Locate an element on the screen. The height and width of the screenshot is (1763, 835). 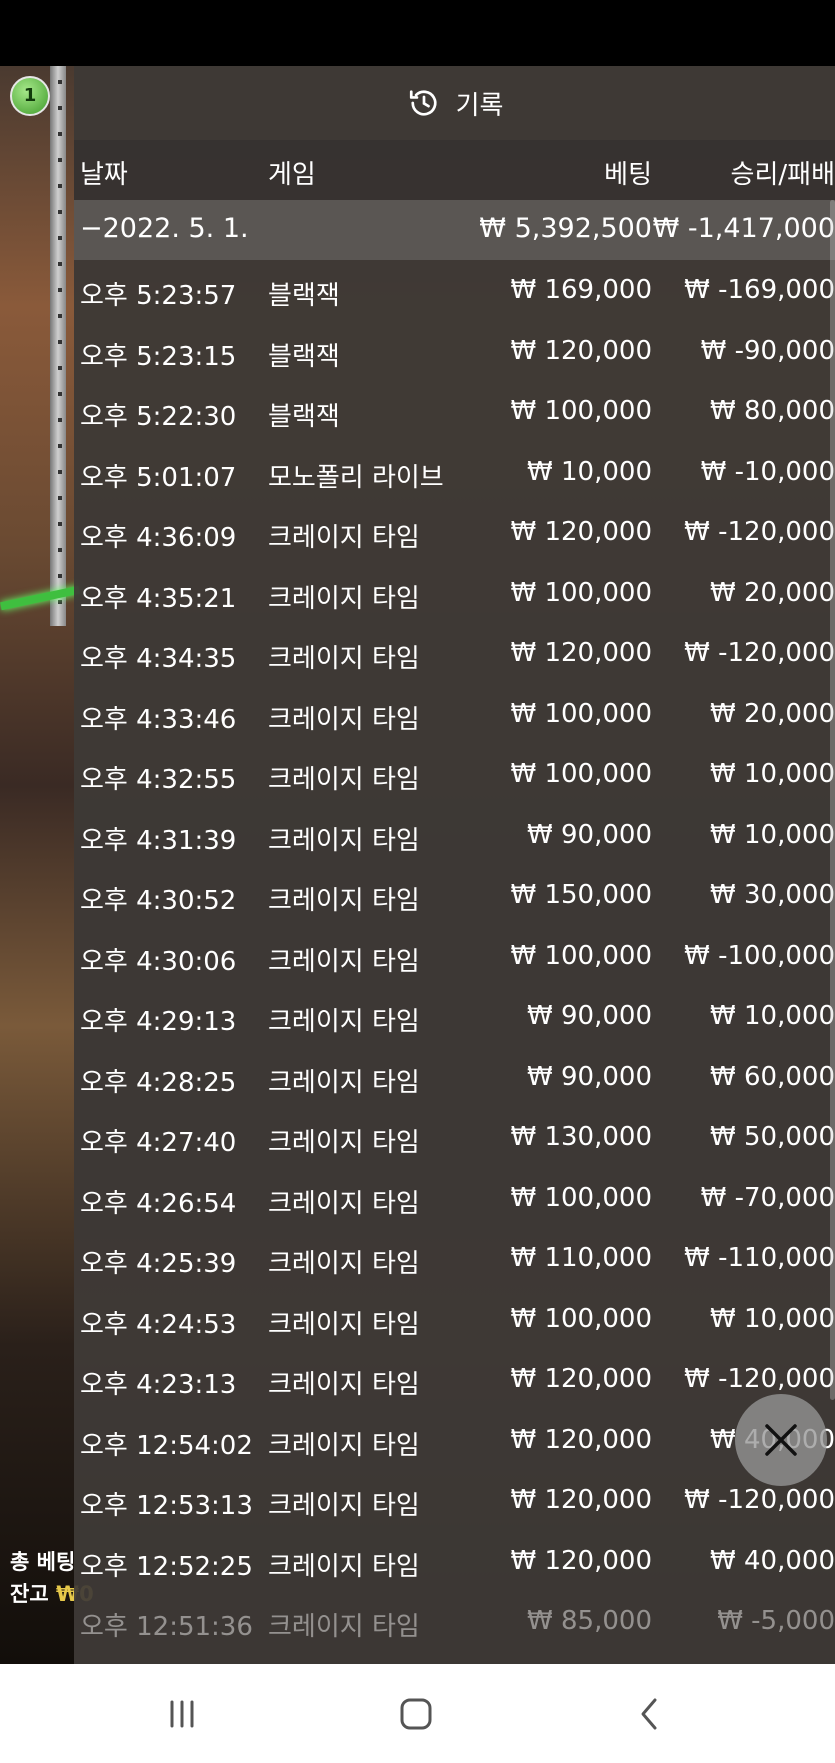
row-bet: ₩ 85,000 is located at coordinates (589, 1621).